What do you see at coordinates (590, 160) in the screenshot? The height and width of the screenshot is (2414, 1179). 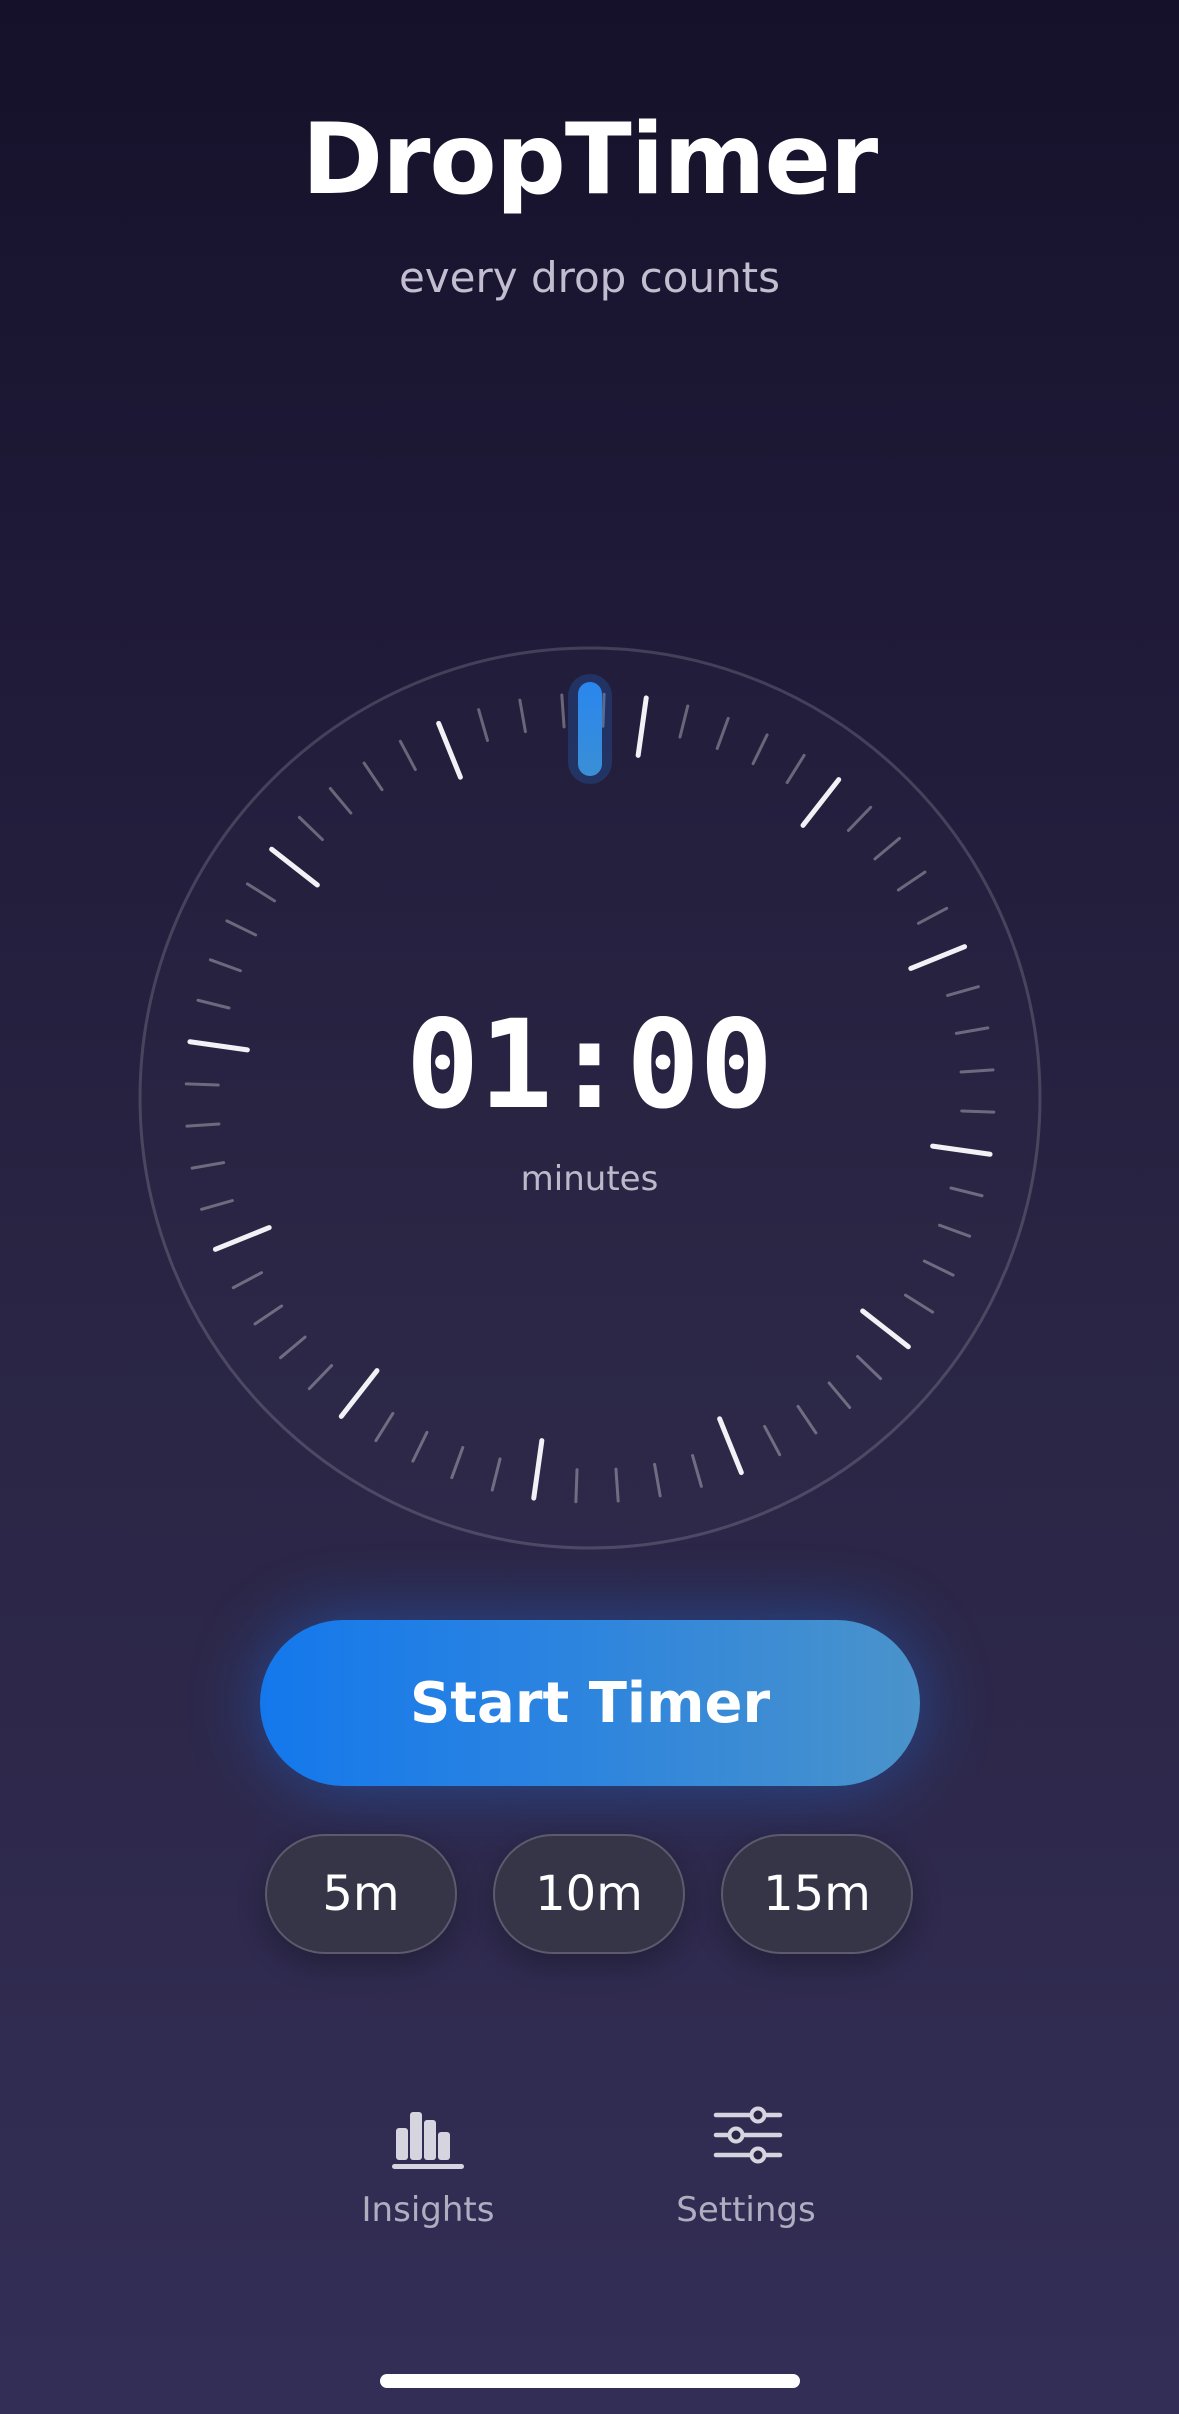 I see `app-title: DropTimer` at bounding box center [590, 160].